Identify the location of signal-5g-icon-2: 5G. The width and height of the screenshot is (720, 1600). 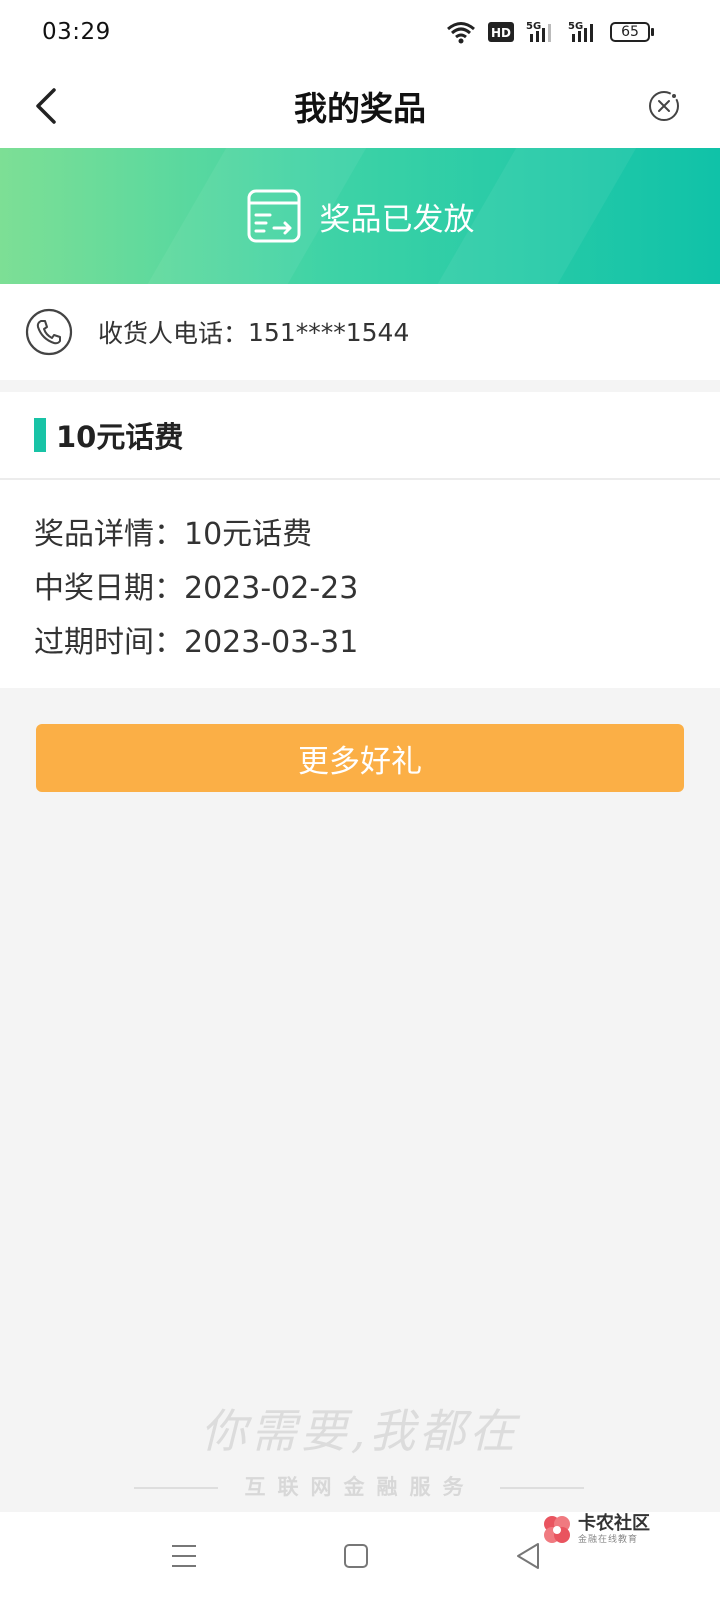
(580, 31).